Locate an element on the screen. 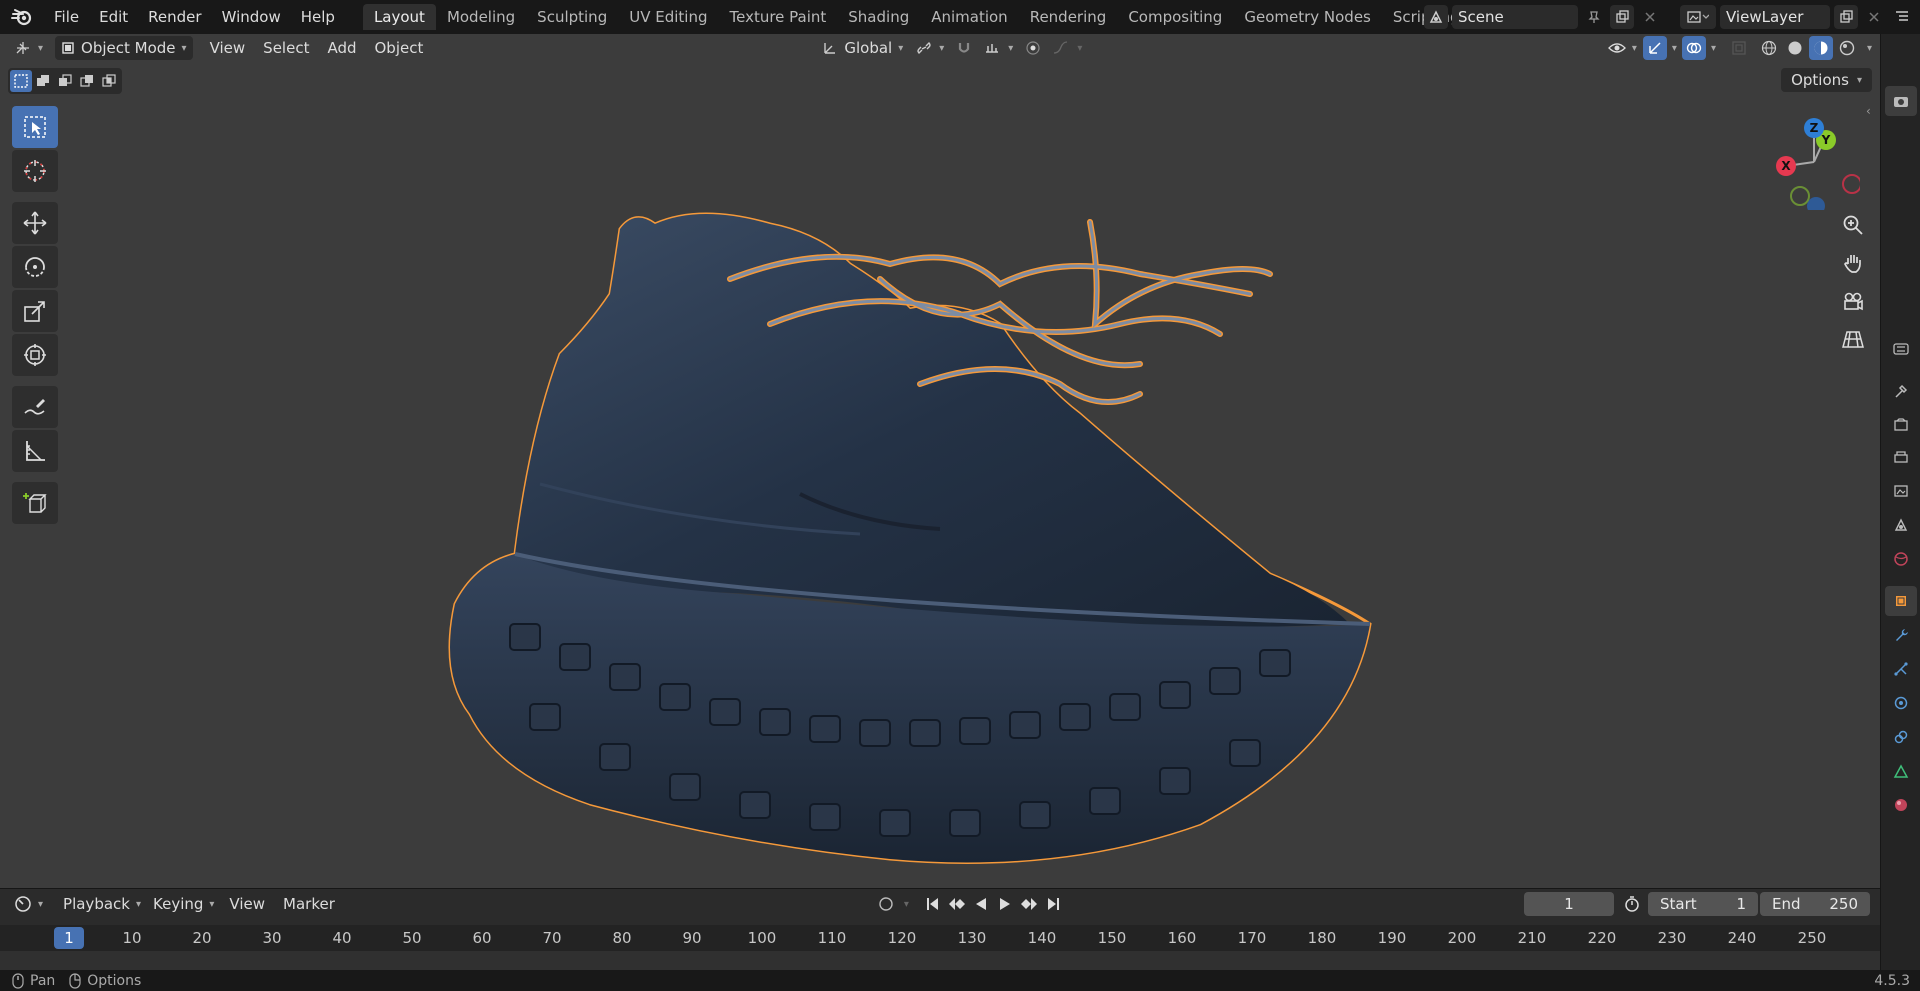 This screenshot has height=991, width=1920. timeline-menu-marker: Marker is located at coordinates (309, 904).